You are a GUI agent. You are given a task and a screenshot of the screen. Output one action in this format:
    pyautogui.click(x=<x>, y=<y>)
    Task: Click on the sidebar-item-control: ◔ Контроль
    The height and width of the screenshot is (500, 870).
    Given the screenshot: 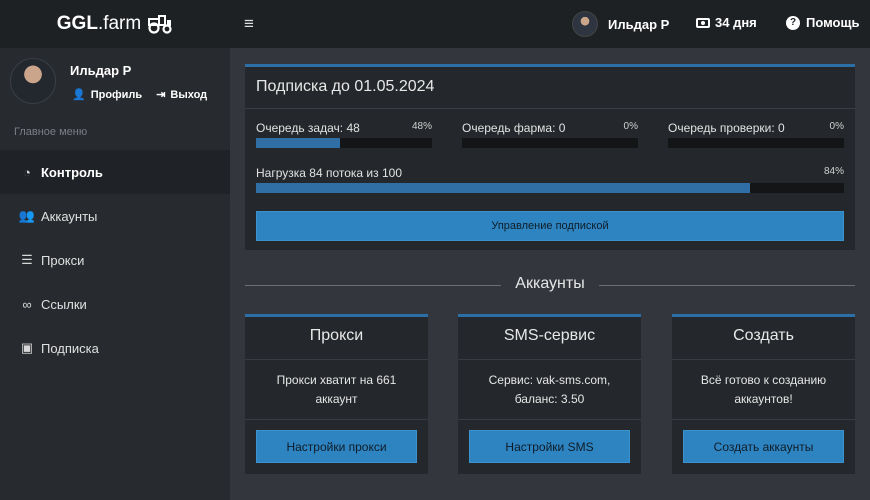 What is the action you would take?
    pyautogui.click(x=115, y=172)
    